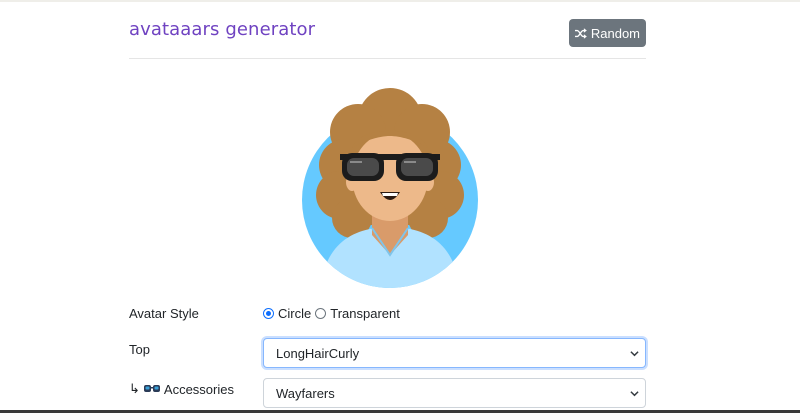  Describe the element at coordinates (222, 29) in the screenshot. I see `page-title: avataaars generator` at that location.